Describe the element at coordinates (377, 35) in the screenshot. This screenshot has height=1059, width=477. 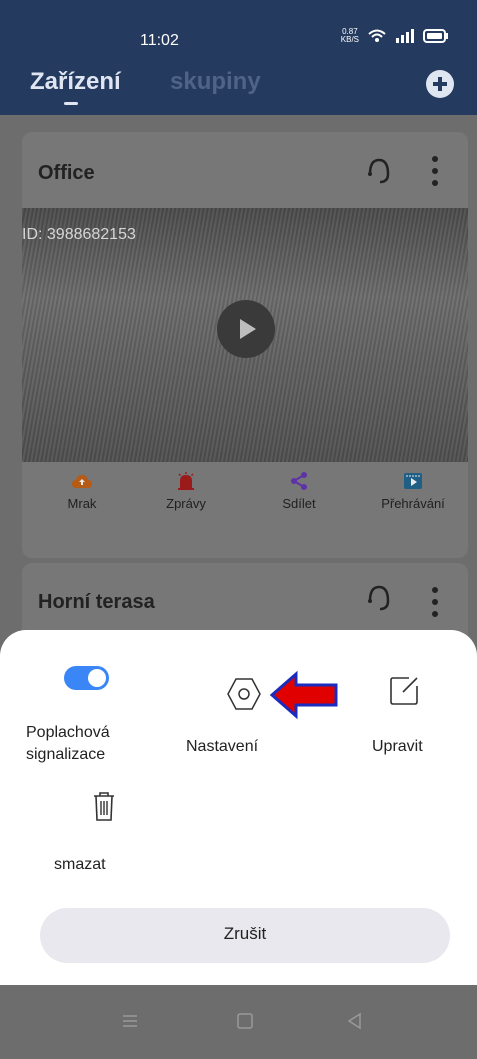
I see `wifi-icon` at that location.